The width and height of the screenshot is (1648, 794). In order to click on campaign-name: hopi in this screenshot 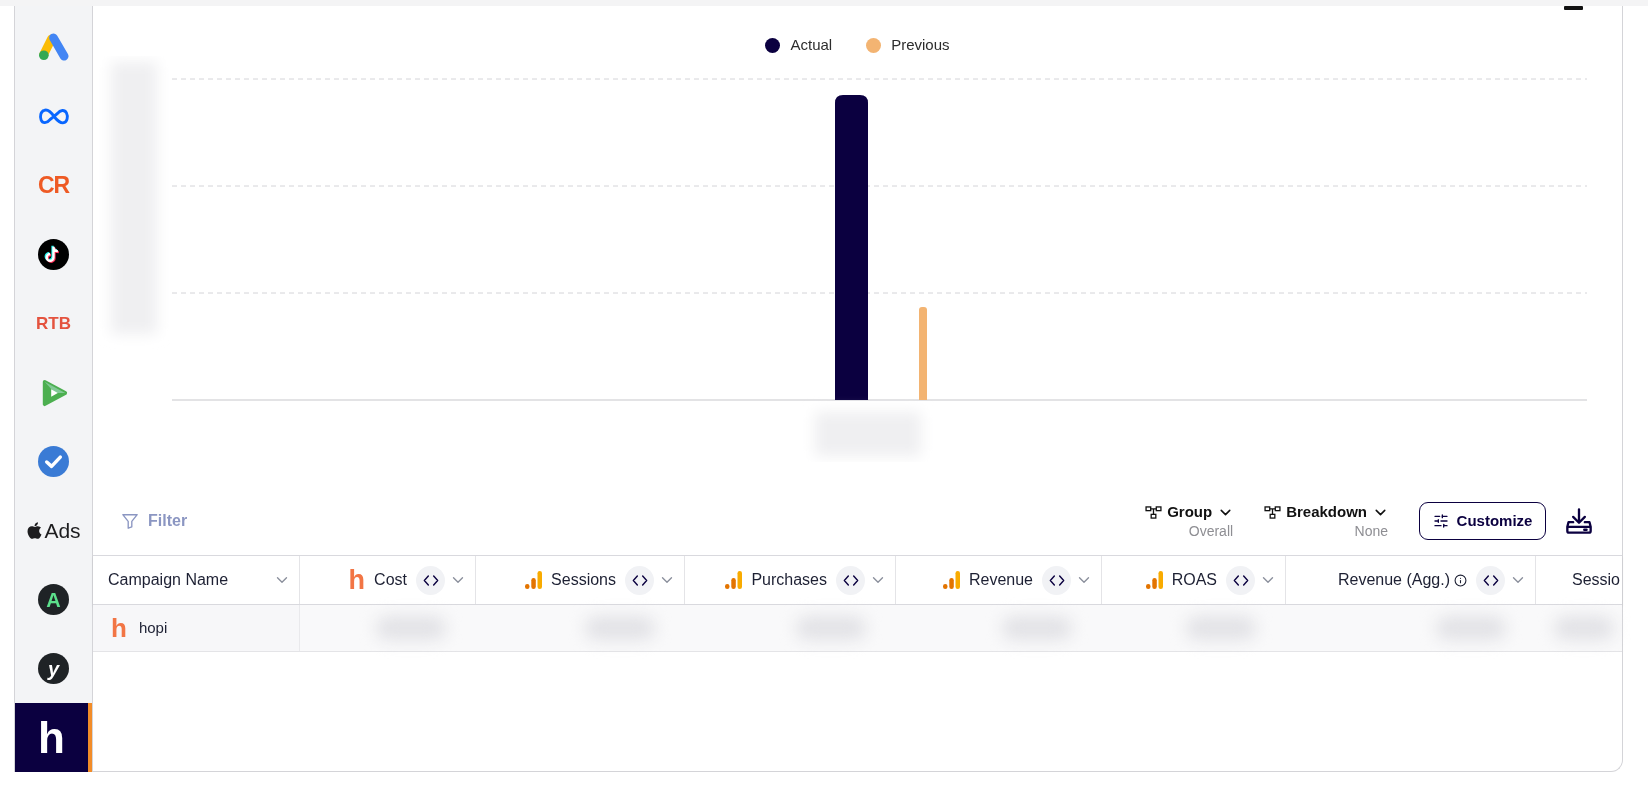, I will do `click(153, 627)`.